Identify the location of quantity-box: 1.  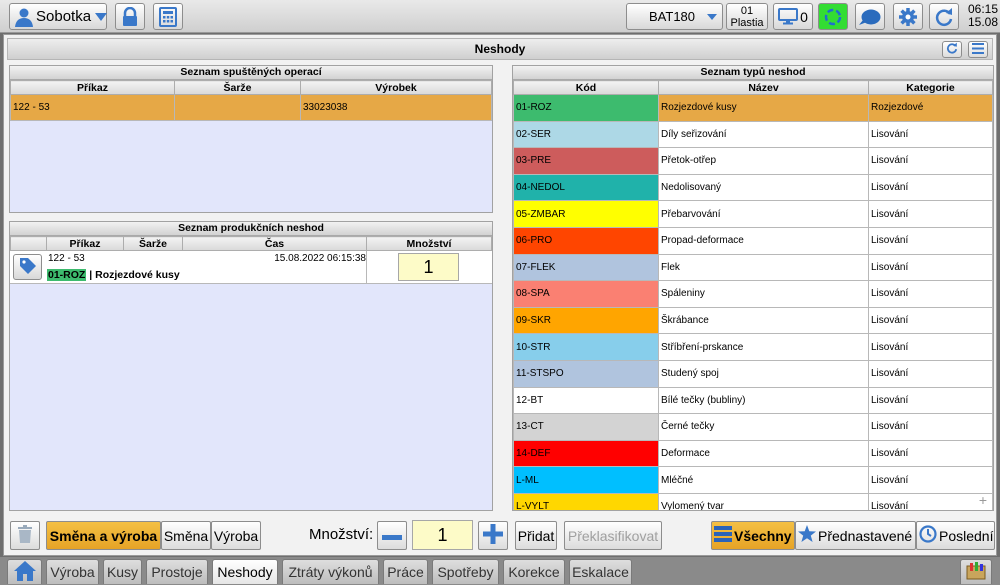
(428, 267).